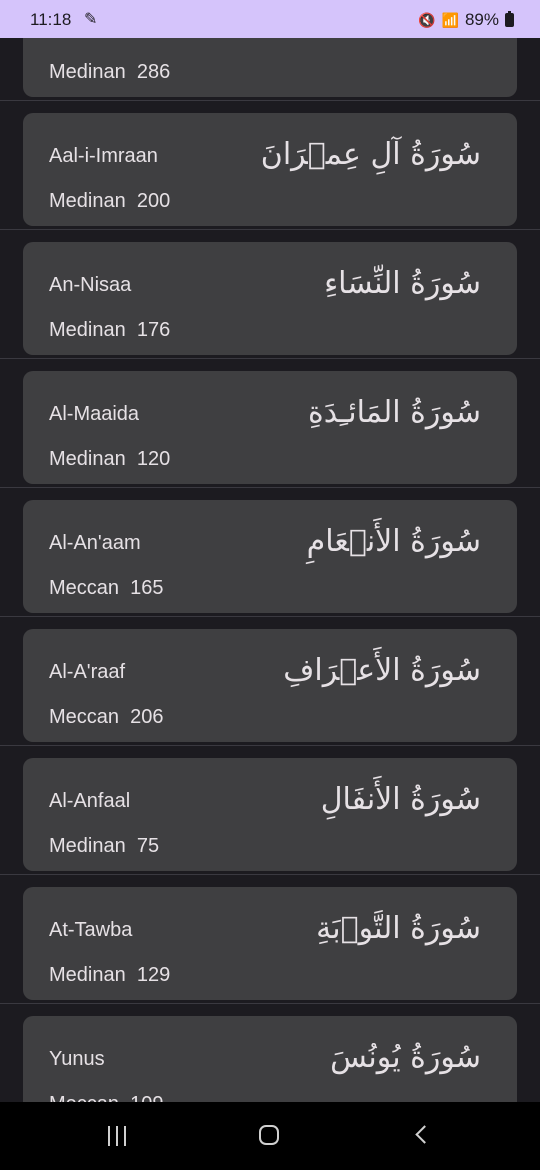 This screenshot has width=540, height=1170. Describe the element at coordinates (270, 556) in the screenshot. I see `surah-card: Al-An'aam سُورَةُ الأَنۡعَامِ Meccan 165` at that location.